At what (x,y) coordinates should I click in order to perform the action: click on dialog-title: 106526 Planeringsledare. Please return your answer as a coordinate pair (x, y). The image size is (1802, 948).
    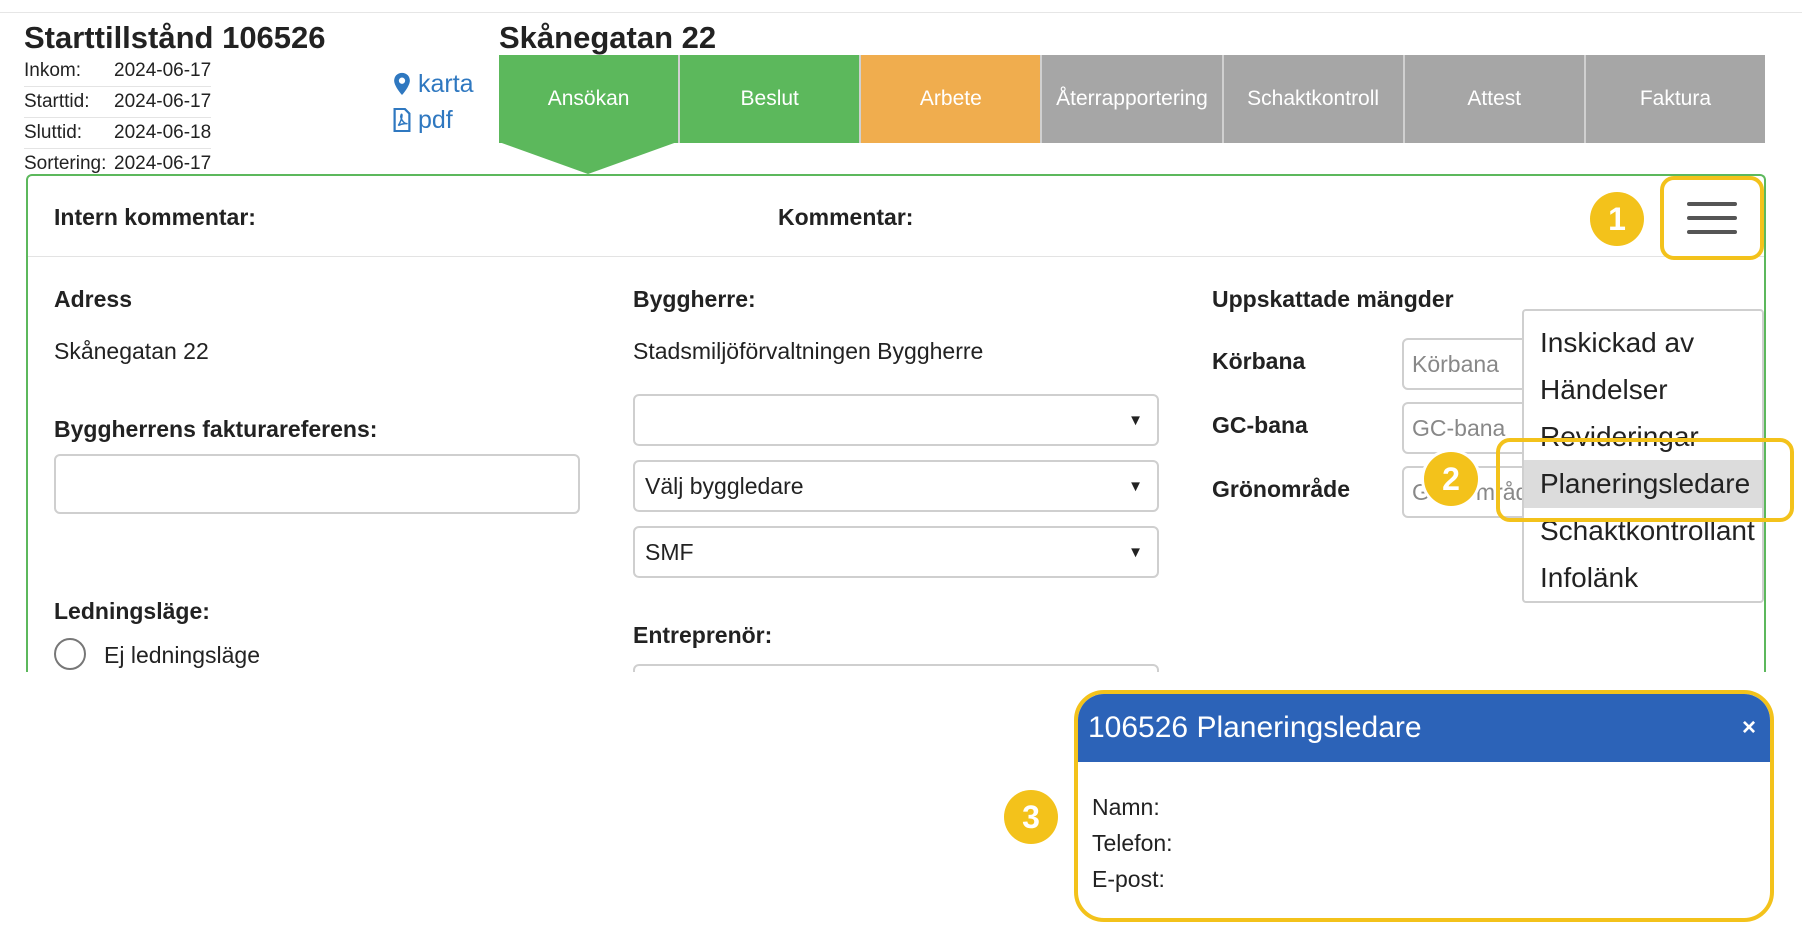
    Looking at the image, I should click on (1255, 727).